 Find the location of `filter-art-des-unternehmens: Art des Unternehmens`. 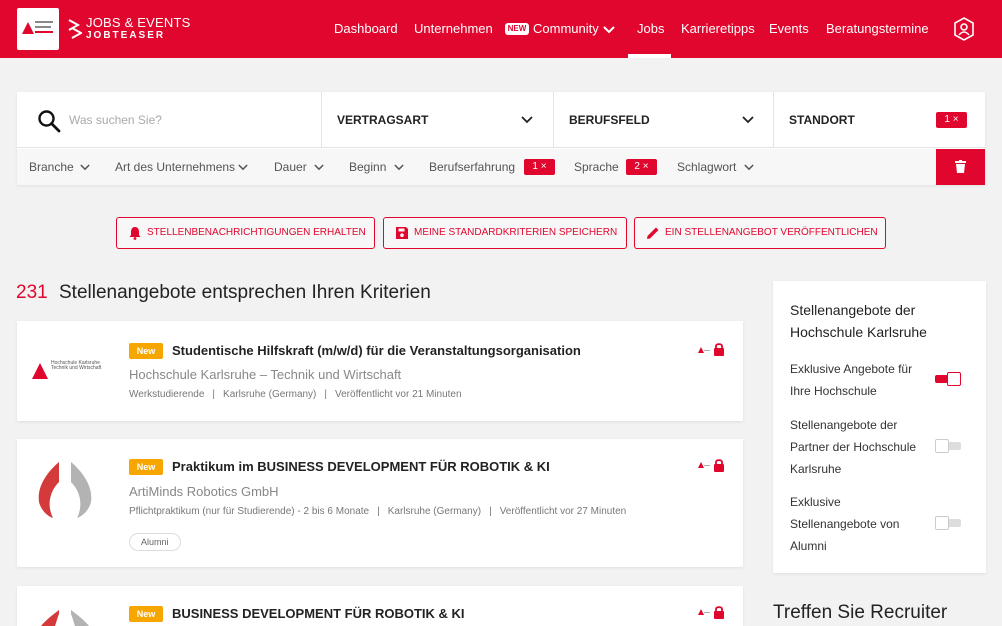

filter-art-des-unternehmens: Art des Unternehmens is located at coordinates (175, 167).